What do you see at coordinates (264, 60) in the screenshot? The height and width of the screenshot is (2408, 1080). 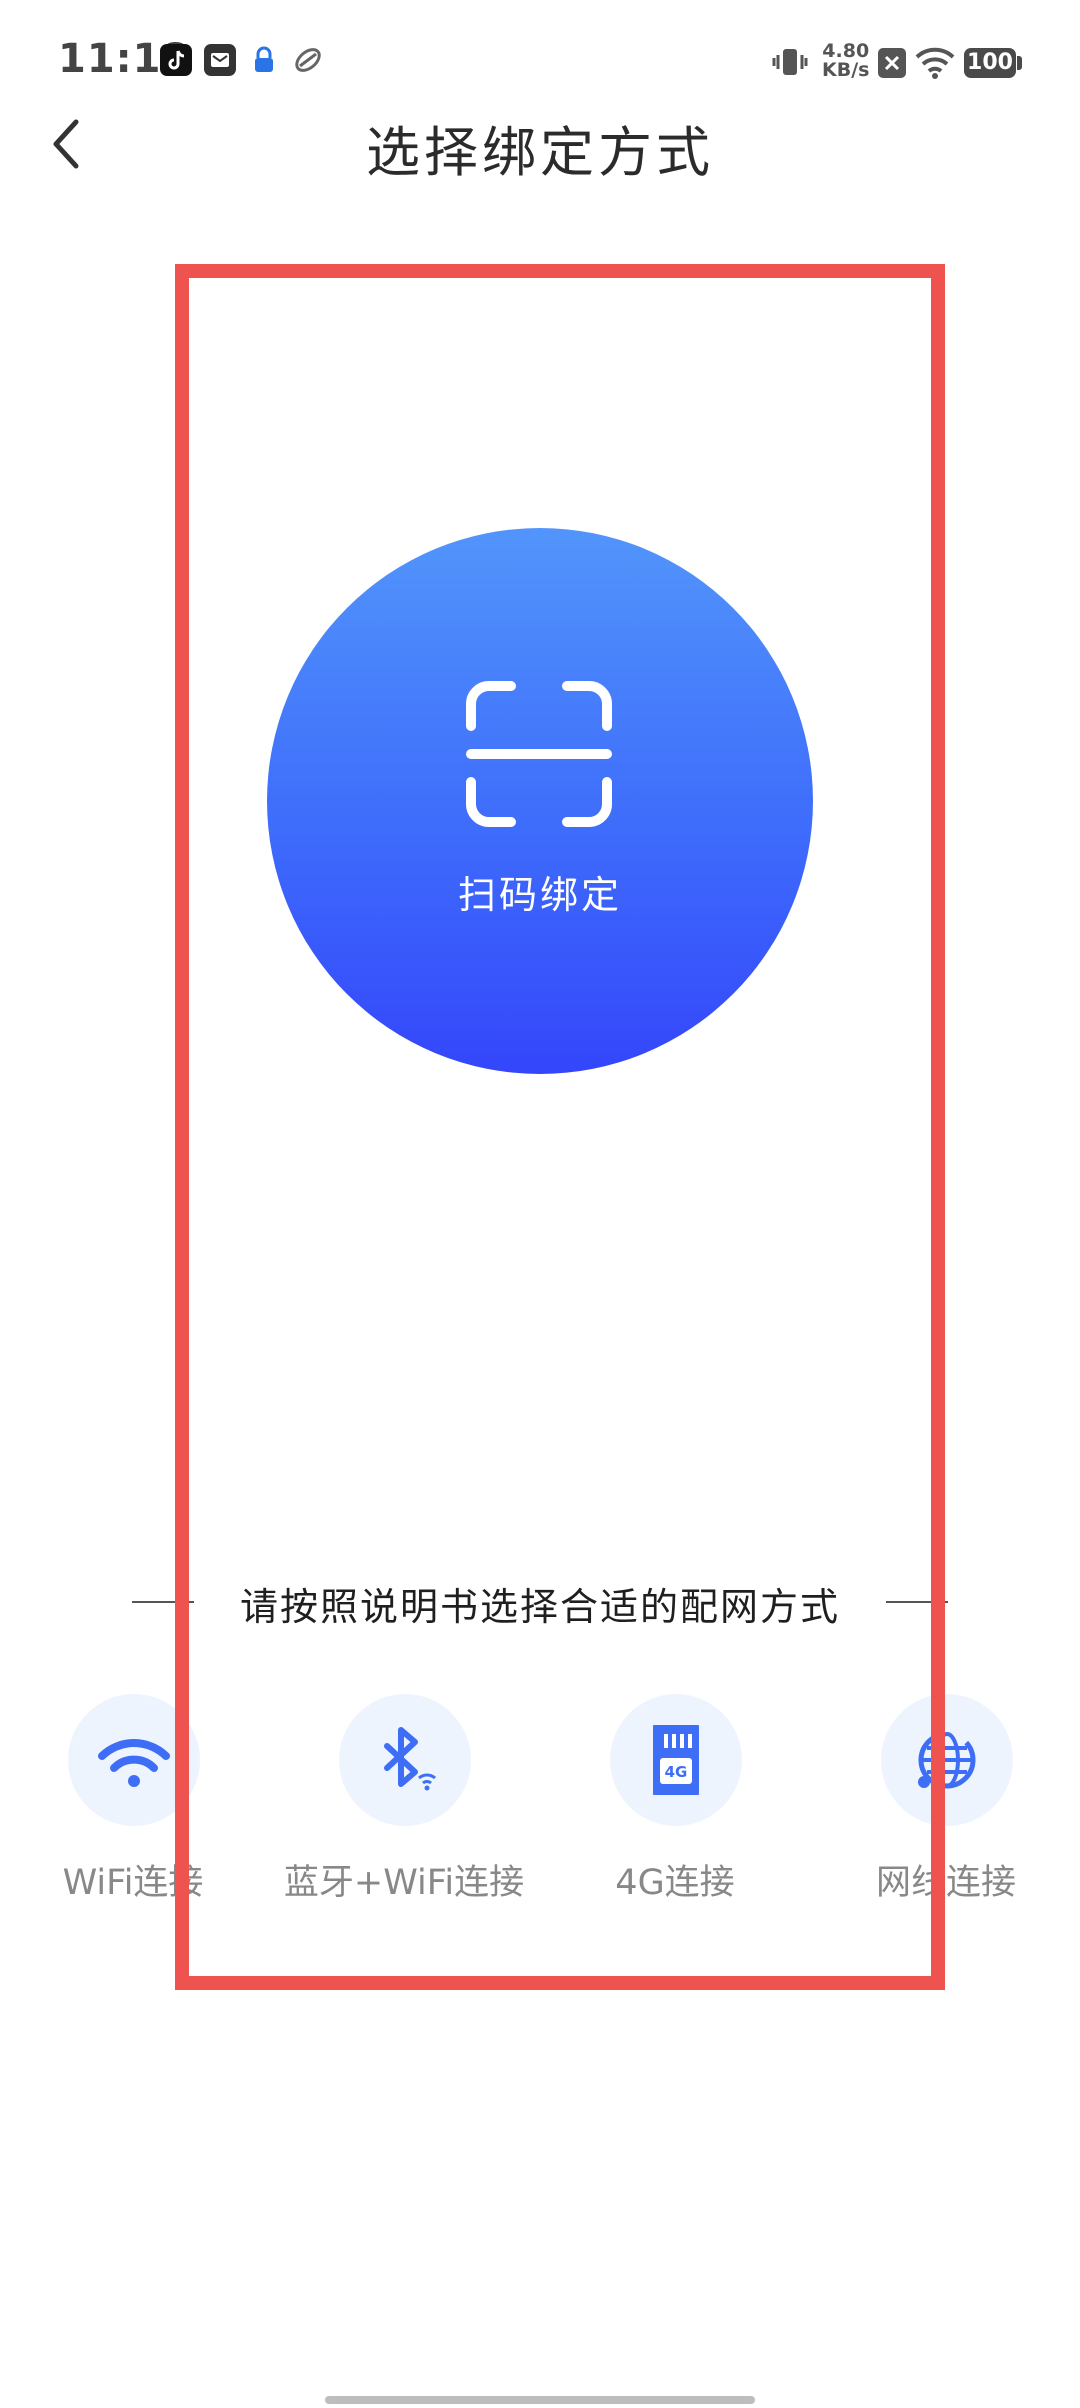 I see `lock-app-icon` at bounding box center [264, 60].